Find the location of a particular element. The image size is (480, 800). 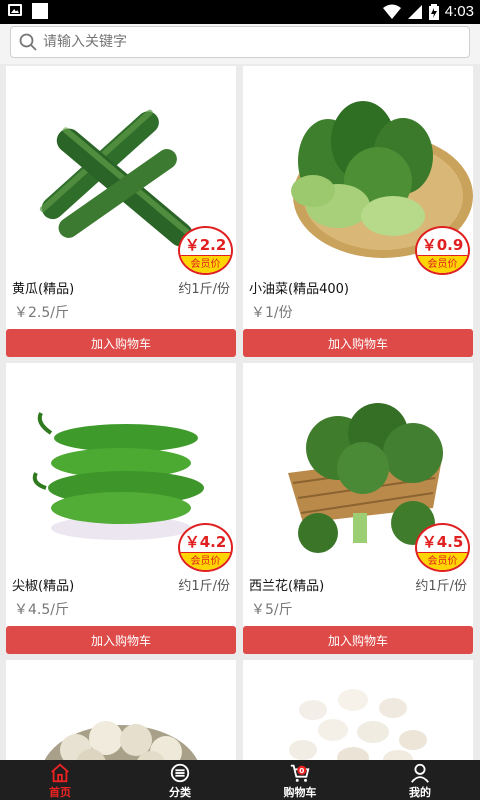

tab-profile: 我的 is located at coordinates (420, 780).